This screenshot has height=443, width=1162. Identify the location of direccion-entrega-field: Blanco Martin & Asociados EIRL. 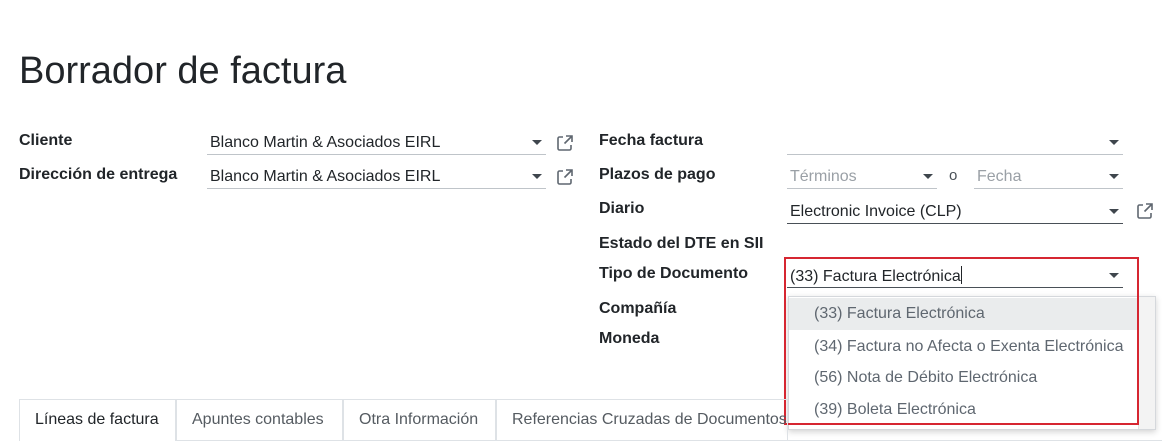
(376, 177).